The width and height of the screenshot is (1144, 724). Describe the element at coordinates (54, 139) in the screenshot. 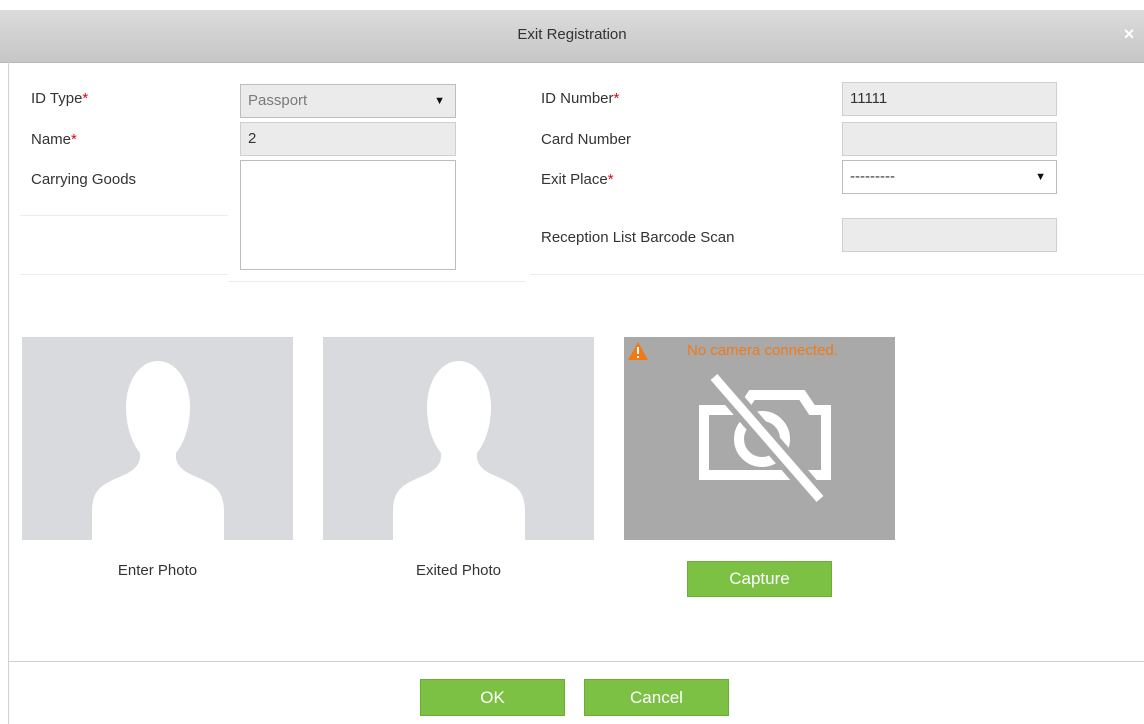

I see `name-label: Name*` at that location.